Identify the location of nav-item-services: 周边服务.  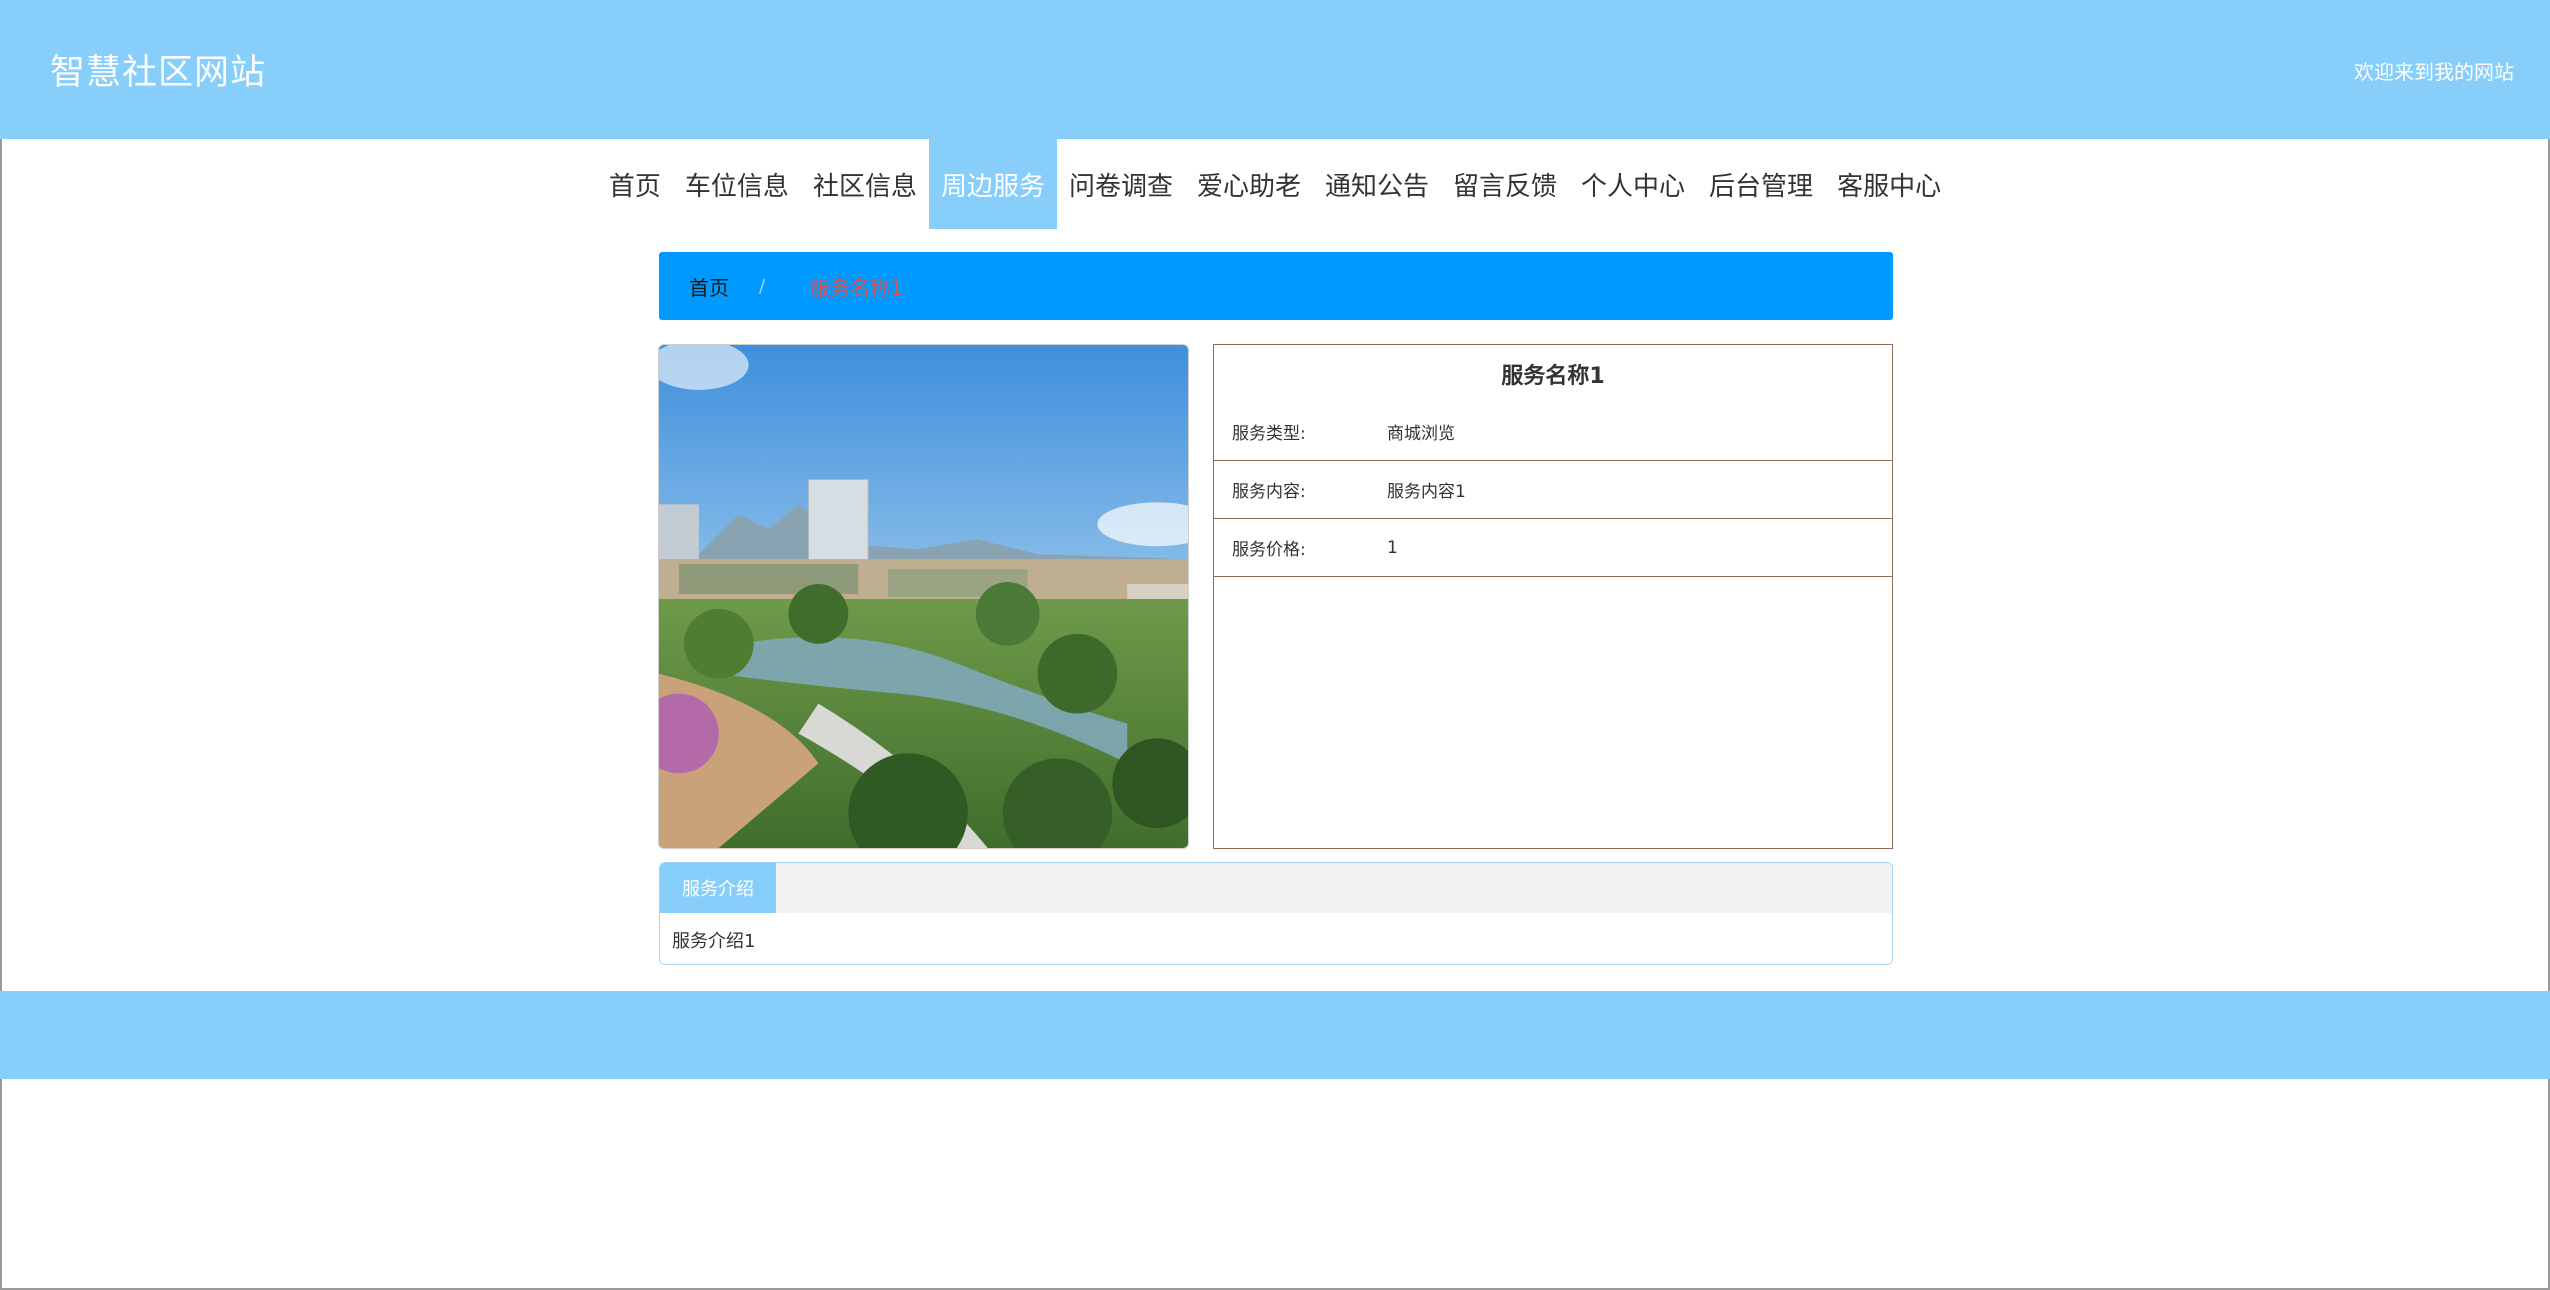
(992, 184).